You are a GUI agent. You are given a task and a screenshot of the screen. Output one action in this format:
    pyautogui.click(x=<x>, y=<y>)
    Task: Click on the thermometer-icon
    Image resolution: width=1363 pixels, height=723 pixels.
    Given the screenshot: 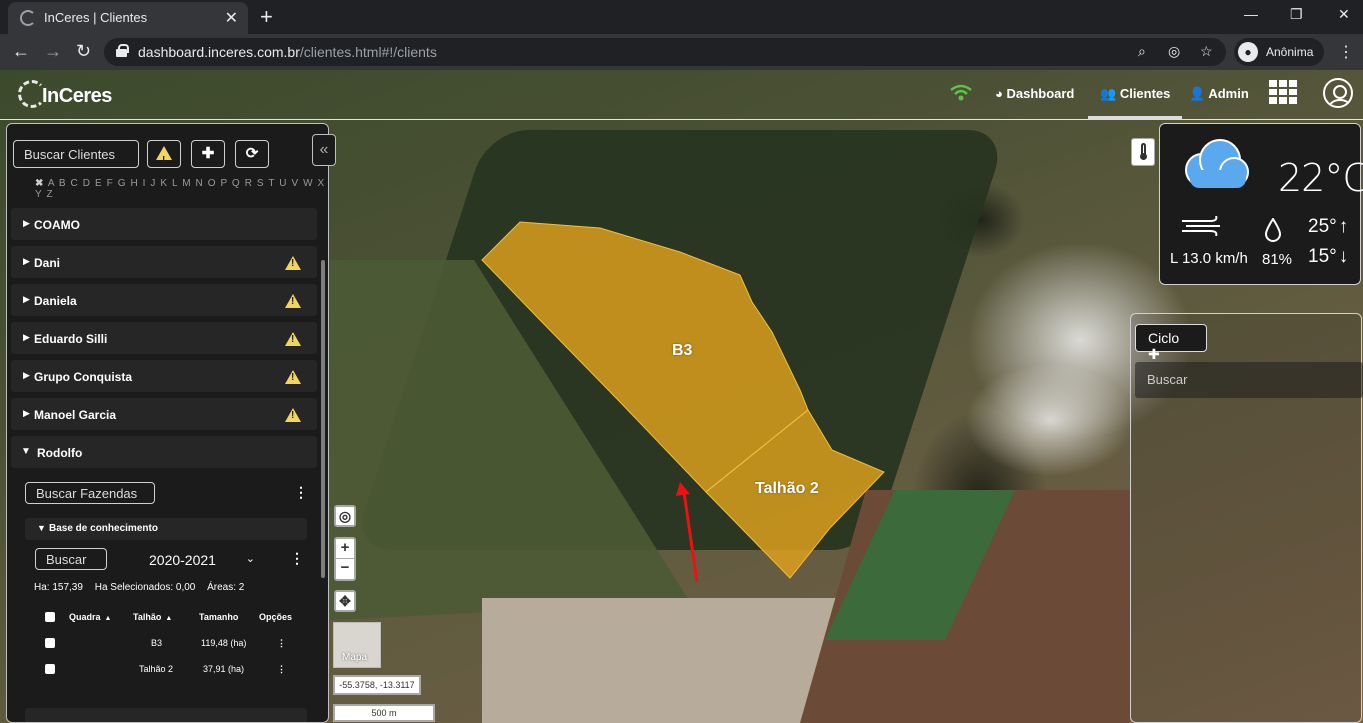 What is the action you would take?
    pyautogui.click(x=1143, y=151)
    